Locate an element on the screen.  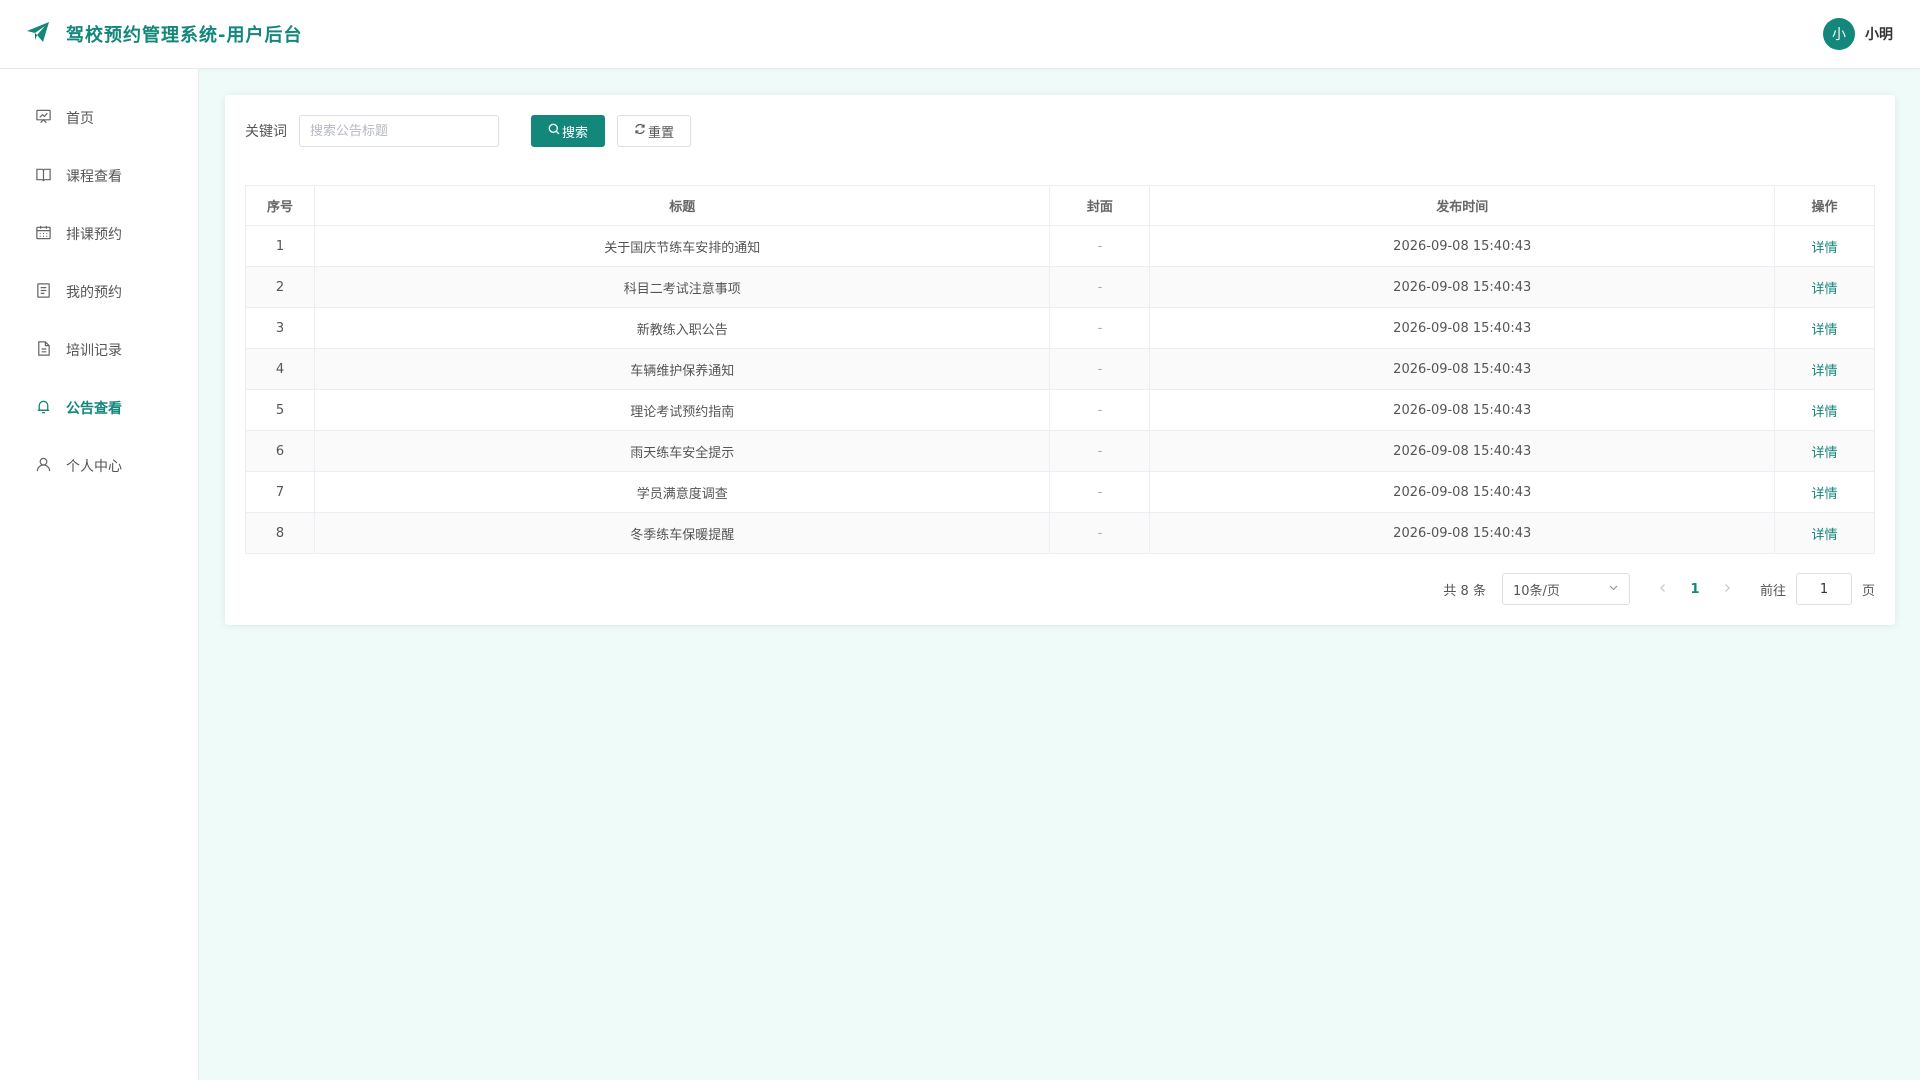
sidebar-item-training-records: 培训记录 is located at coordinates (99, 350).